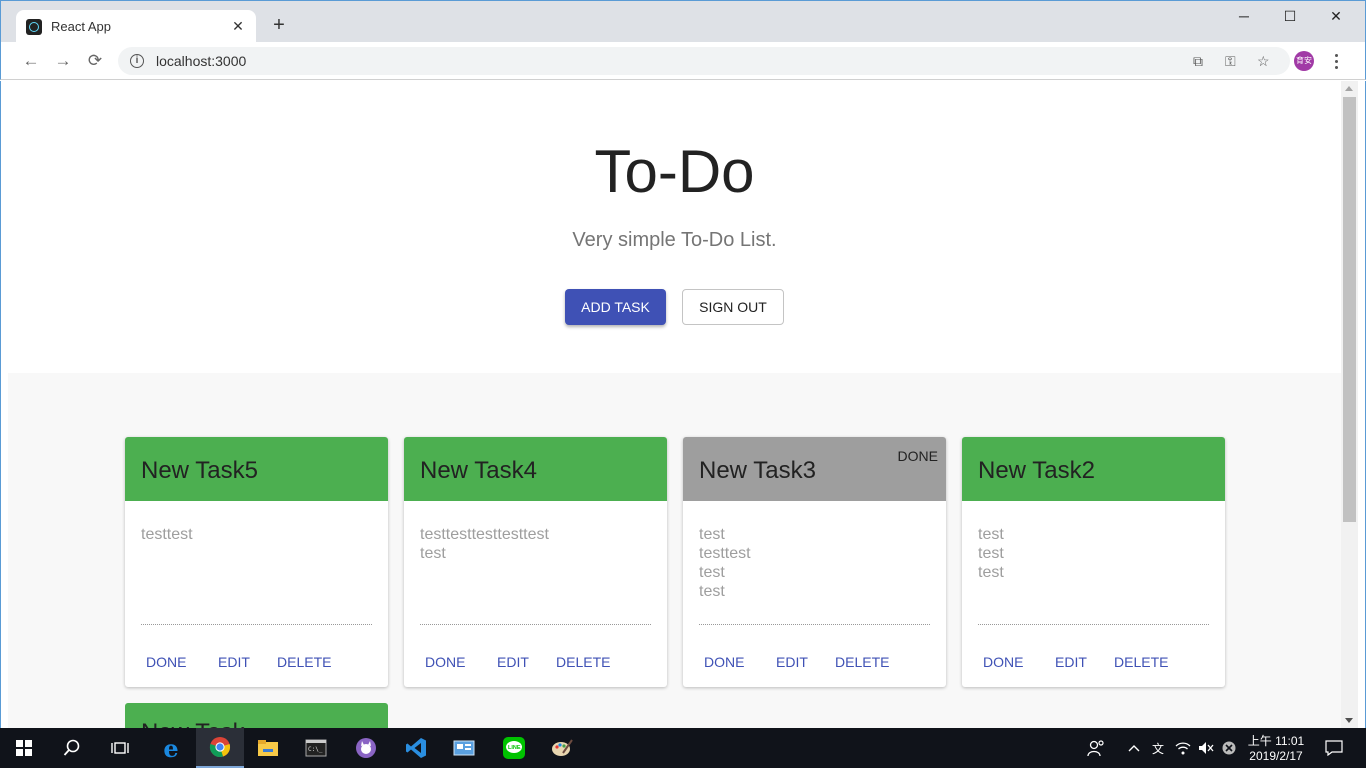 The height and width of the screenshot is (768, 1366). Describe the element at coordinates (683, 748) in the screenshot. I see `windows-taskbar: e C:\_ LINE 文 上午 11:01 2019/2/17` at that location.